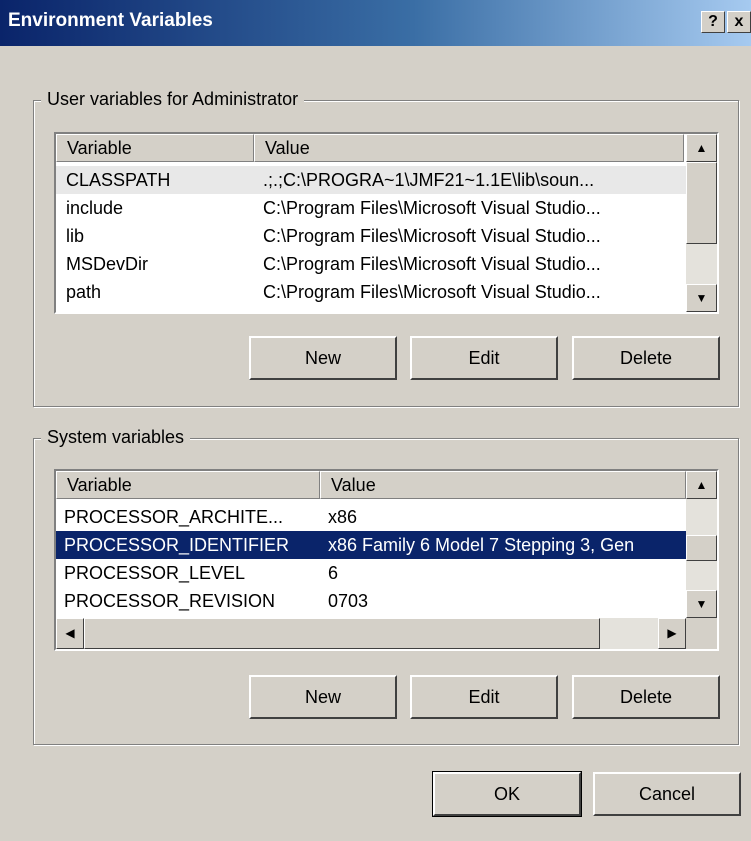  I want to click on system-new-button: New, so click(323, 697).